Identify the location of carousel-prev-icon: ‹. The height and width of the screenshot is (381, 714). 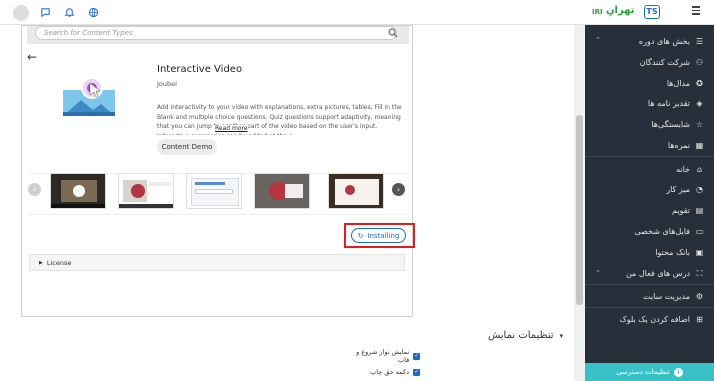
(34, 189).